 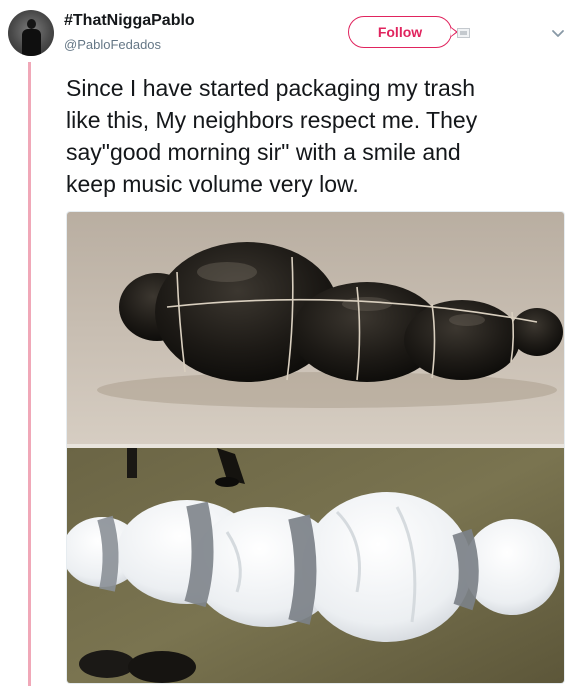 I want to click on display-name: #ThatNiggaPablo, so click(x=129, y=21).